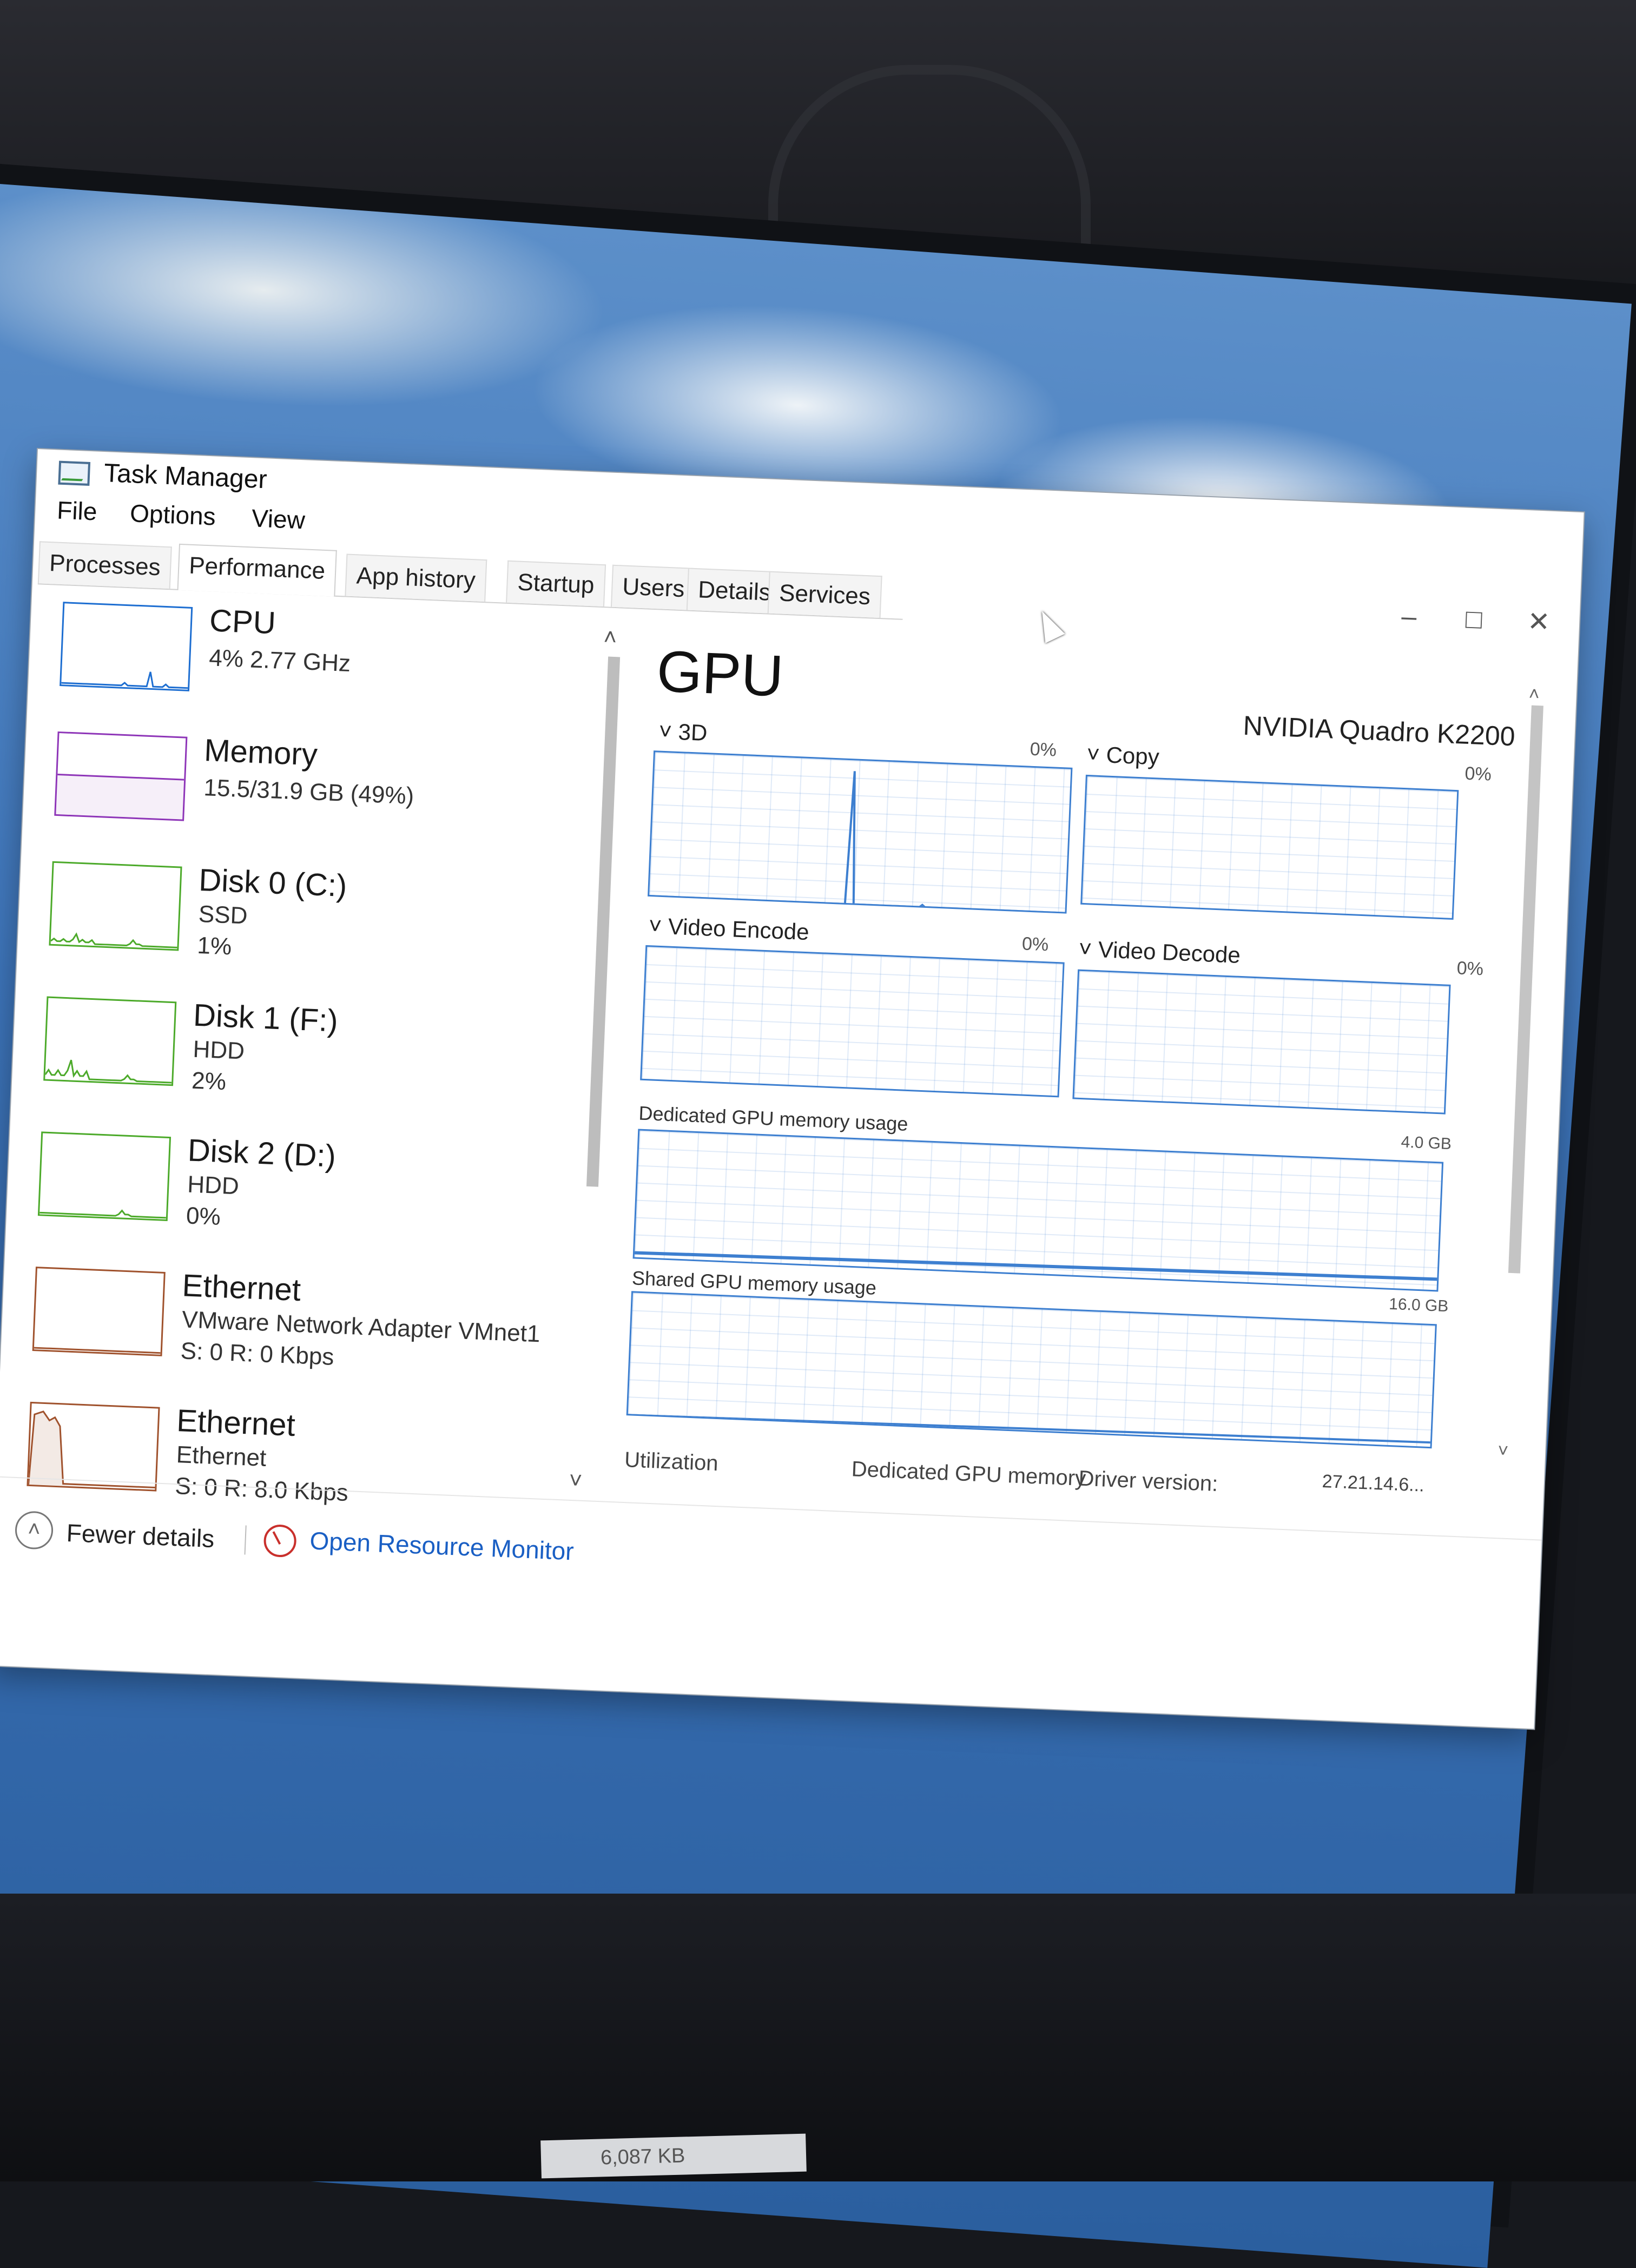 This screenshot has width=1636, height=2268. Describe the element at coordinates (692, 732) in the screenshot. I see `engine-label: 3D` at that location.